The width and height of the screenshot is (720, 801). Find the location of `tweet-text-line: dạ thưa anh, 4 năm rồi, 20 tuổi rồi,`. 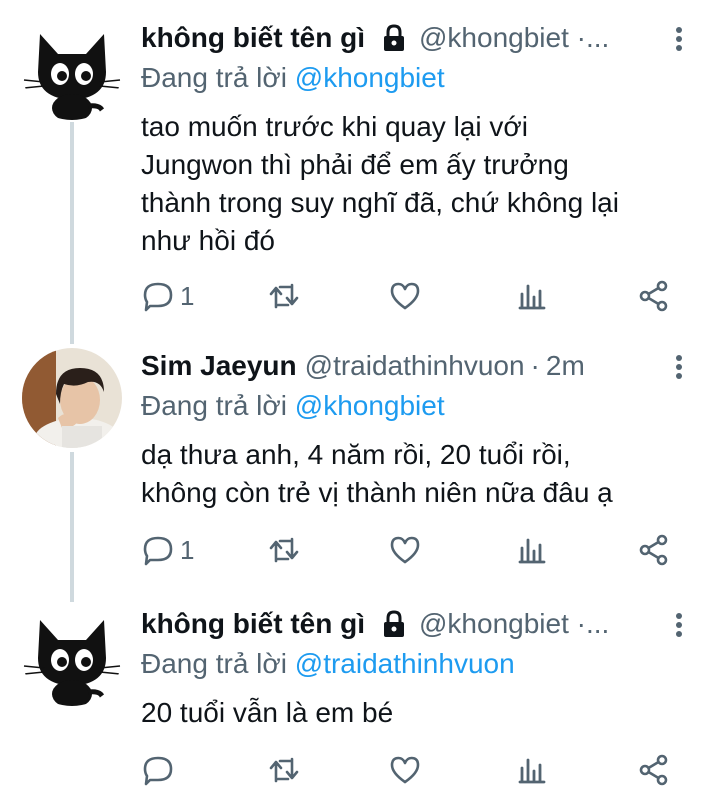

tweet-text-line: dạ thưa anh, 4 năm rồi, 20 tuổi rồi, is located at coordinates (356, 454).